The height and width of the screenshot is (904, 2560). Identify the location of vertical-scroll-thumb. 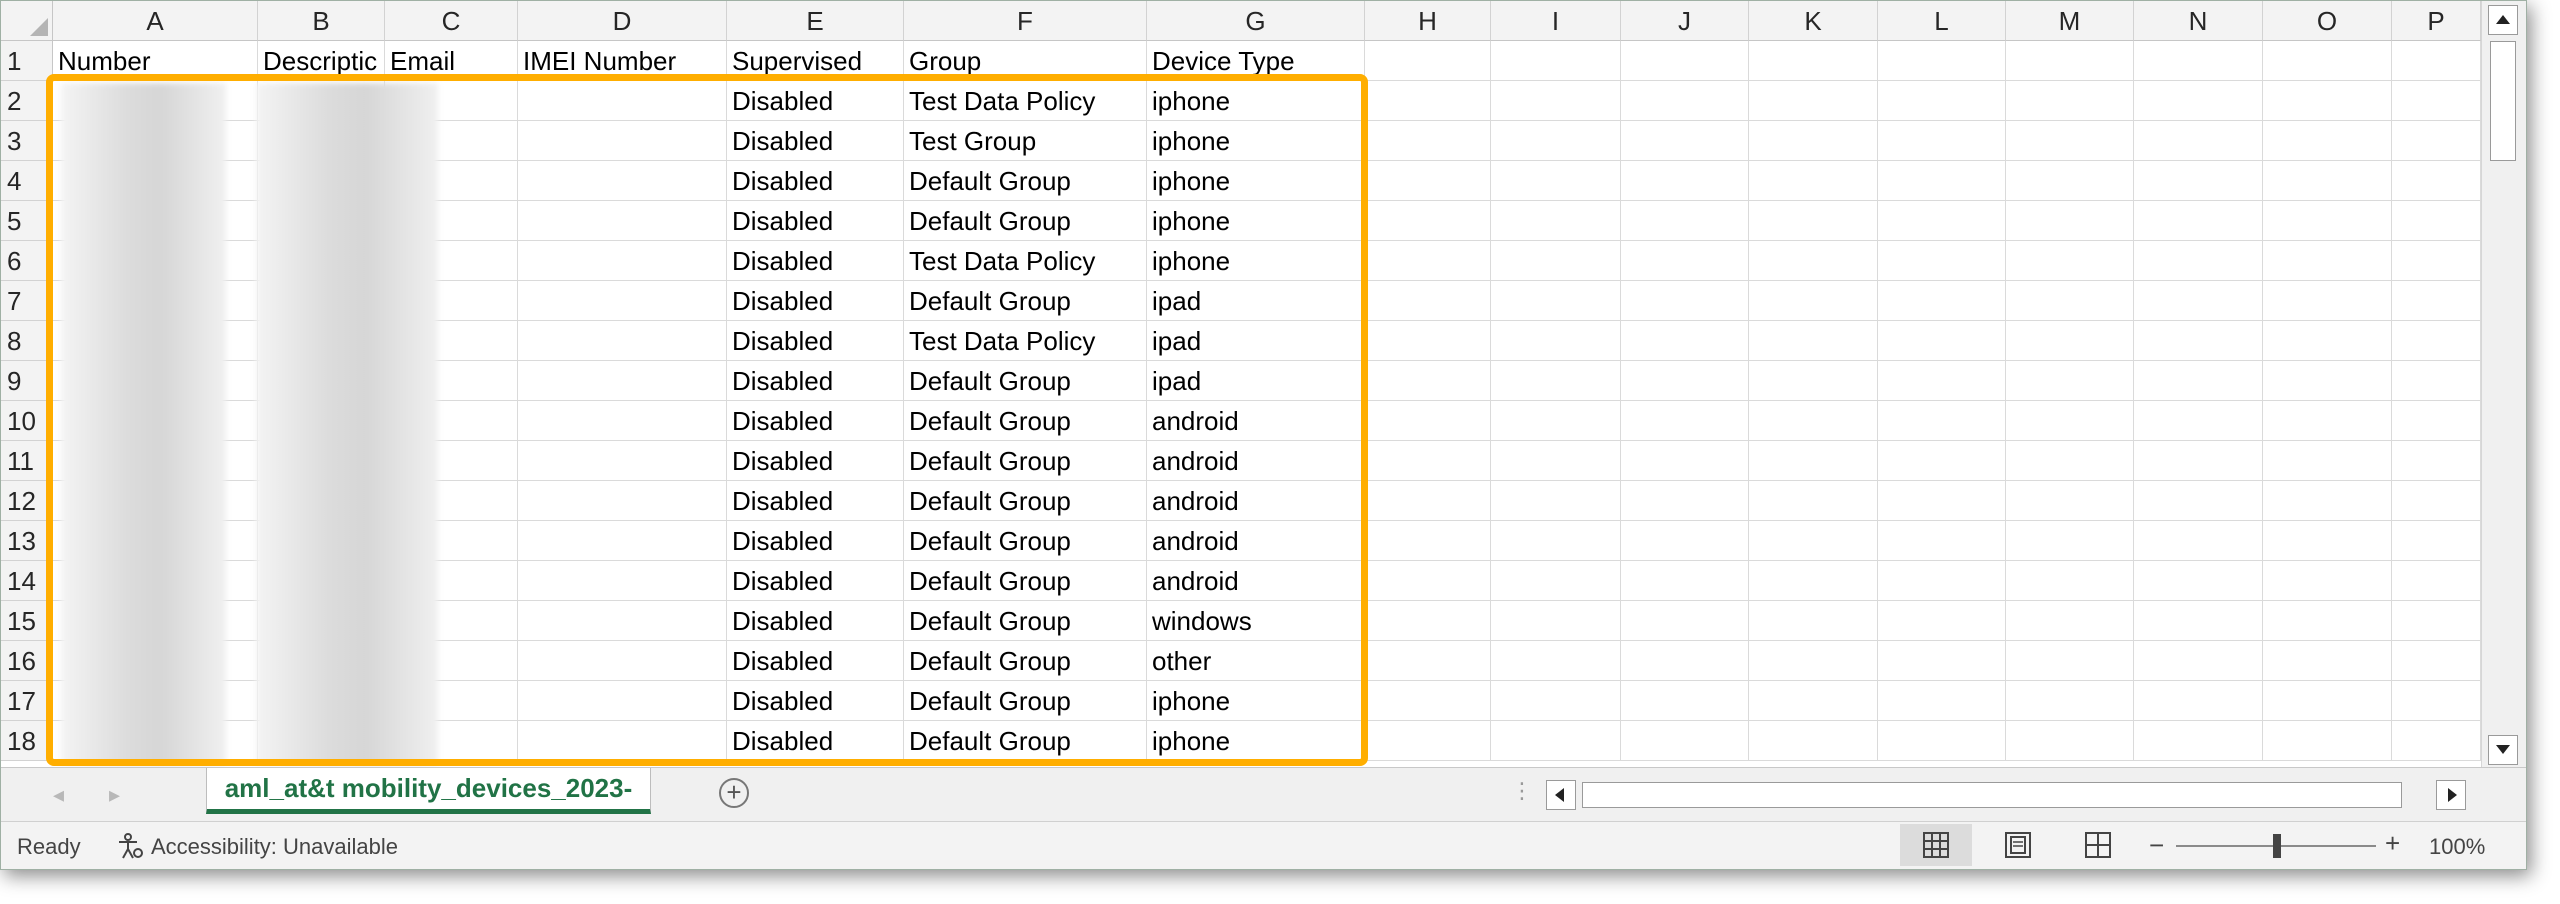
(2503, 101).